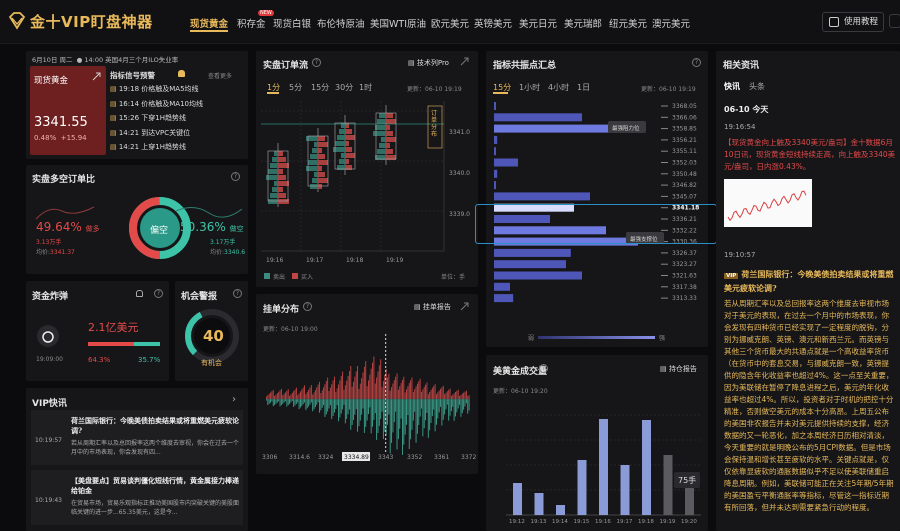 Image resolution: width=900 pixels, height=531 pixels. Describe the element at coordinates (450, 23) in the screenshot. I see `nav-eurusd: 欧元美元` at that location.